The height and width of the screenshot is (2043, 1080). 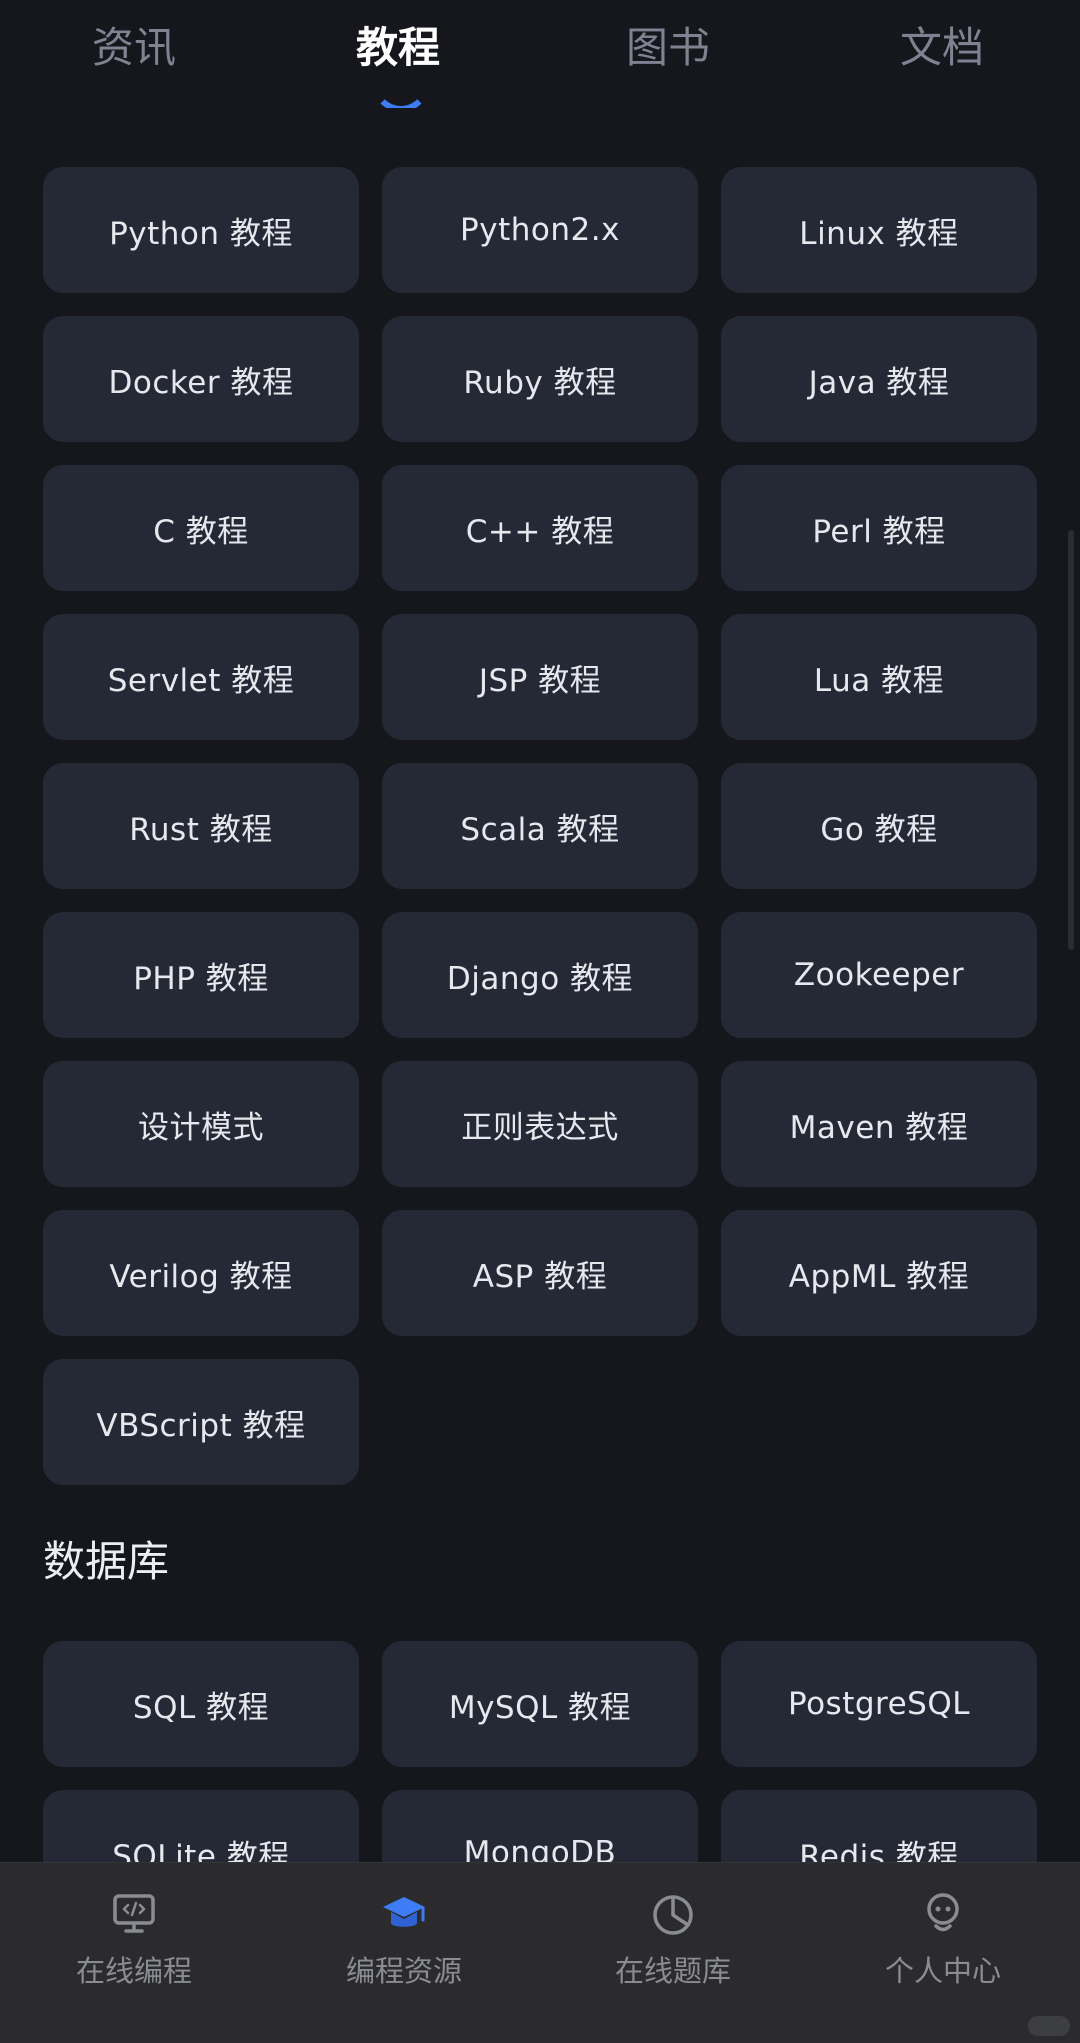 What do you see at coordinates (201, 677) in the screenshot?
I see `tutorial-card: Servlet 教程` at bounding box center [201, 677].